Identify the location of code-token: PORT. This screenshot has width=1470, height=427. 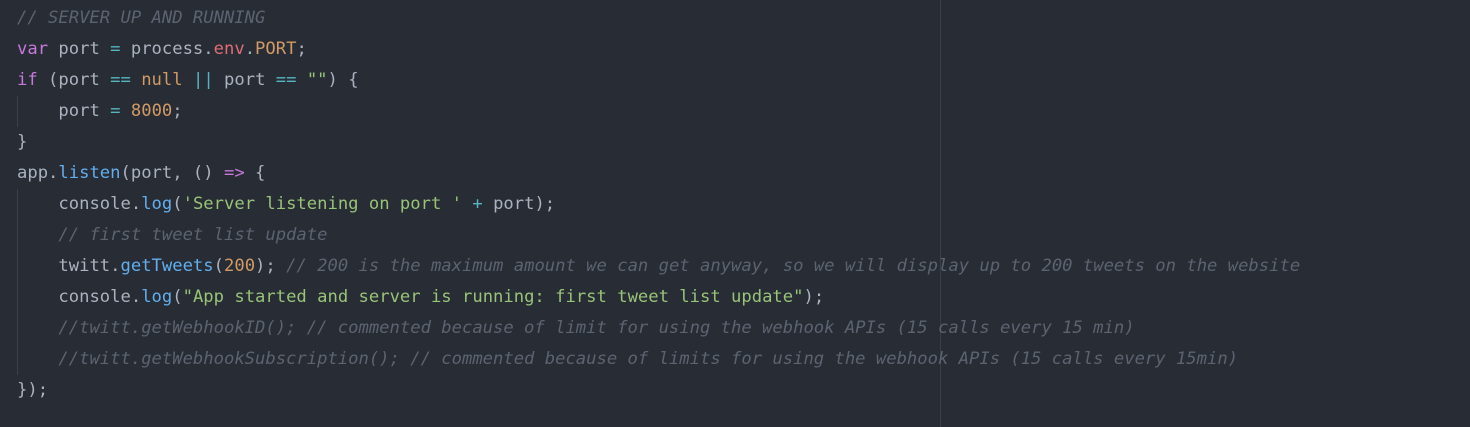
(276, 49).